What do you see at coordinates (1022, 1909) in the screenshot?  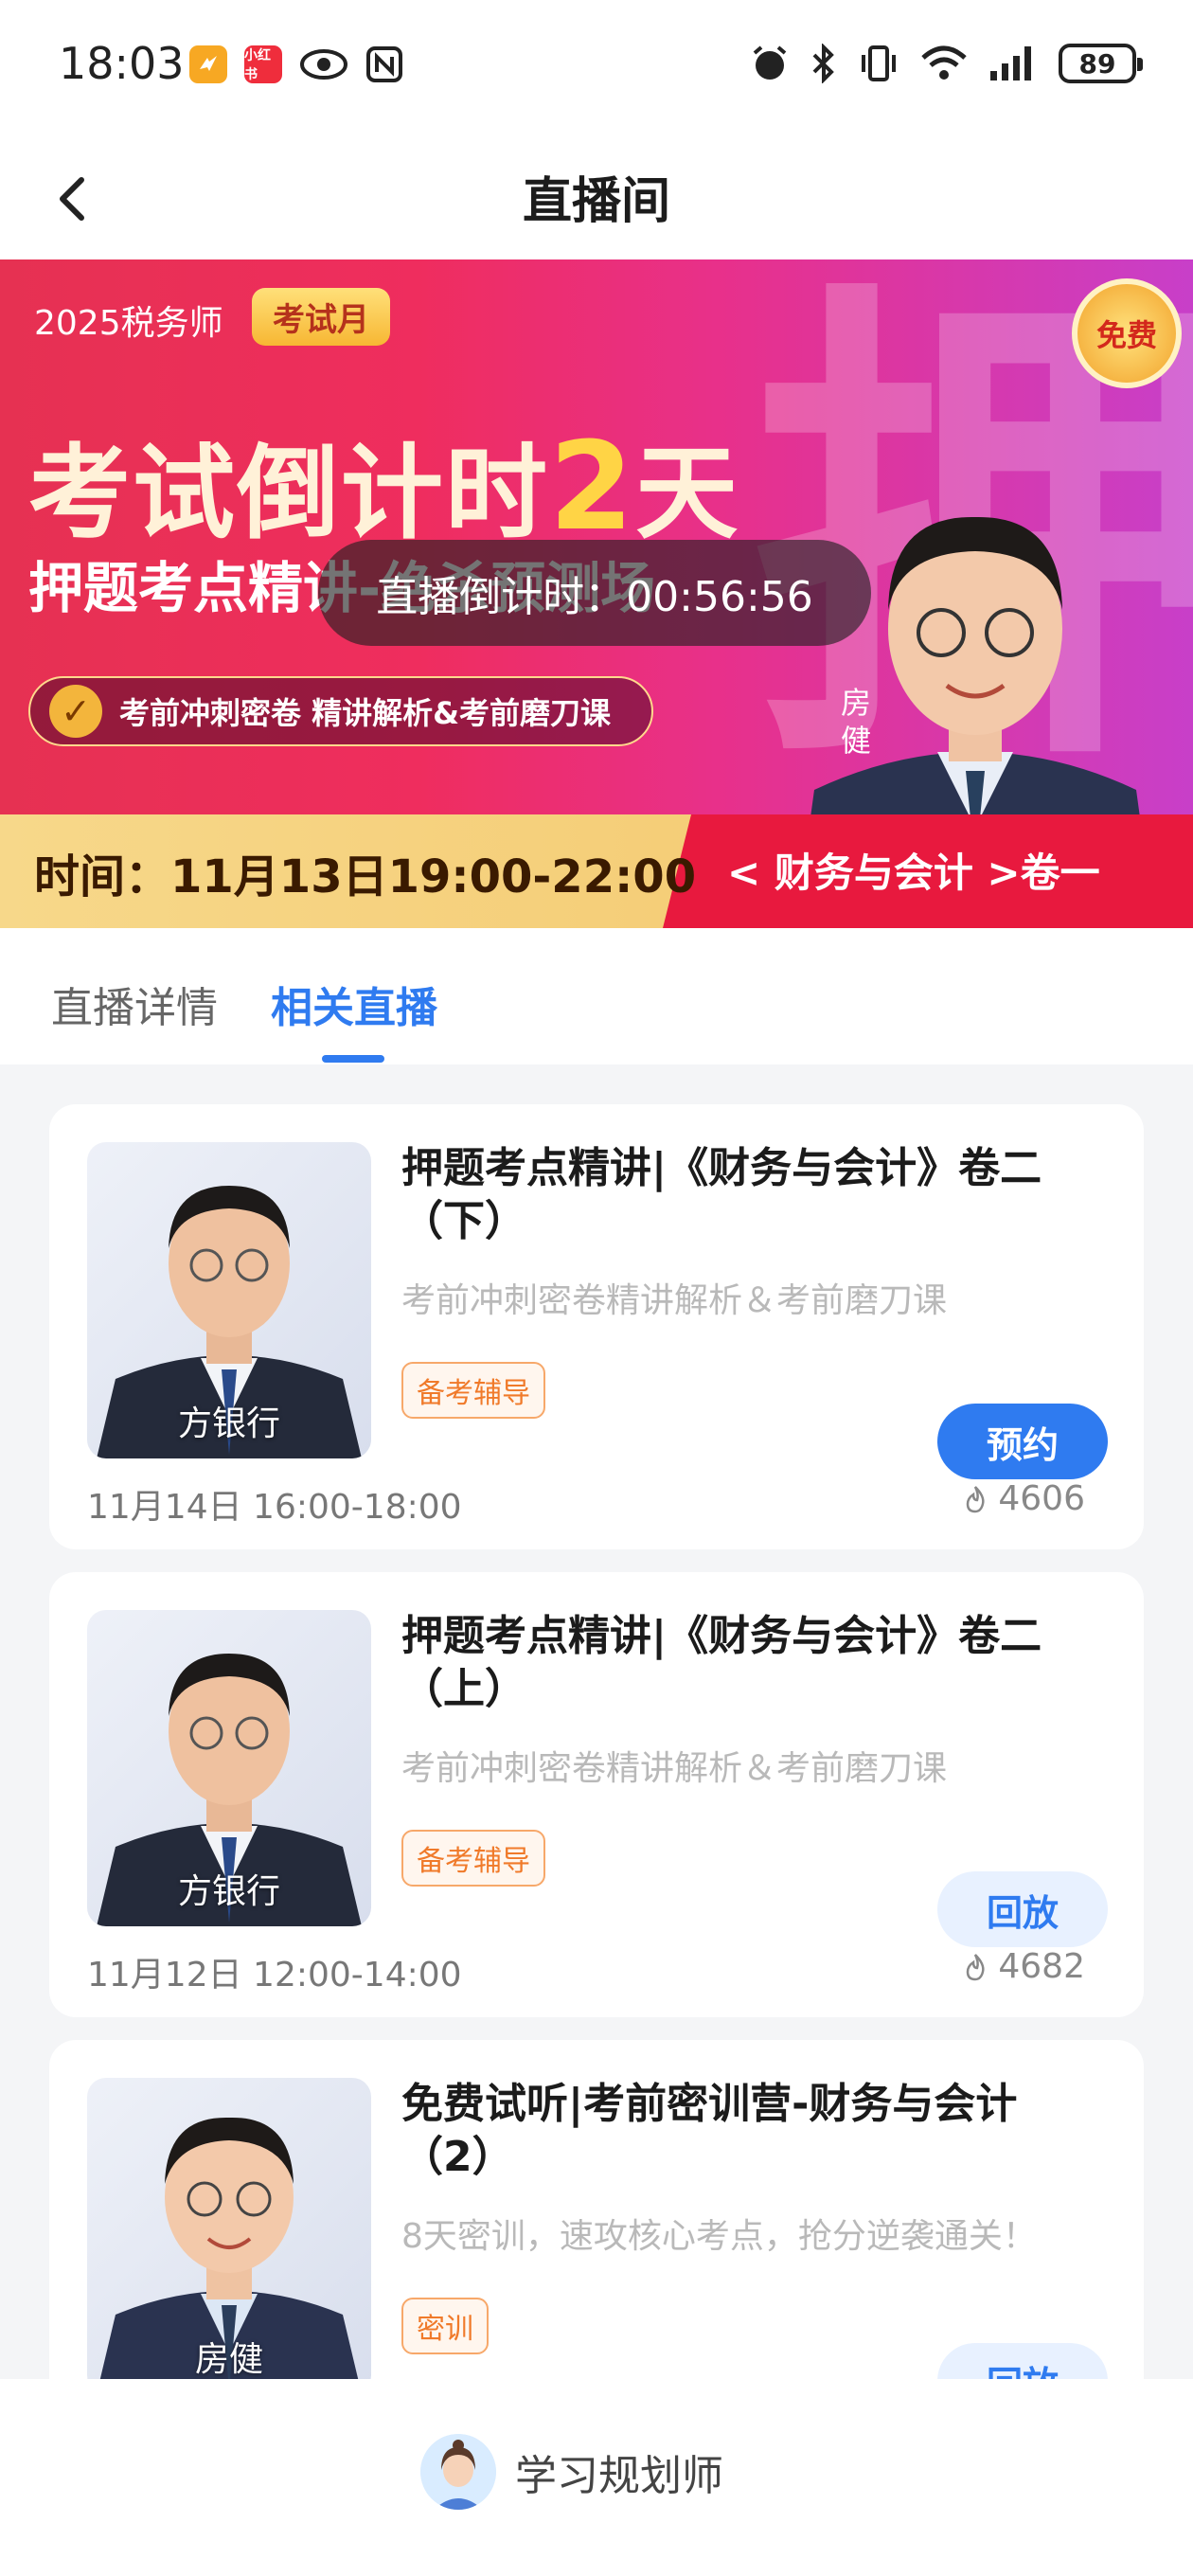 I see `replay-button: 回放` at bounding box center [1022, 1909].